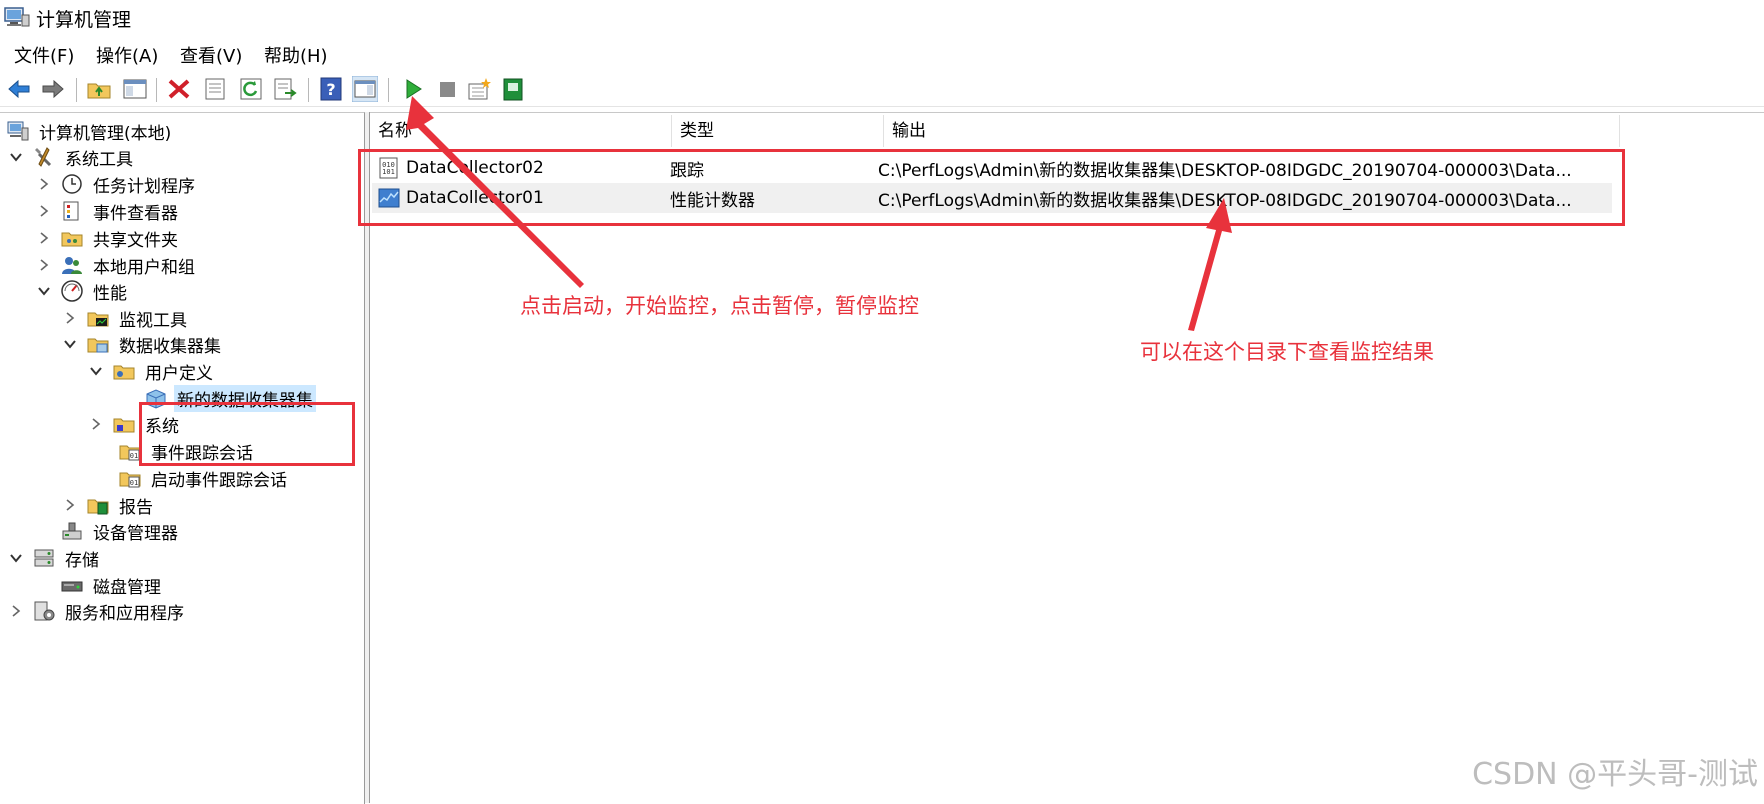  I want to click on annotation-start-note: 点击启动，开始监控，点击暂停，暂停监控, so click(719, 306).